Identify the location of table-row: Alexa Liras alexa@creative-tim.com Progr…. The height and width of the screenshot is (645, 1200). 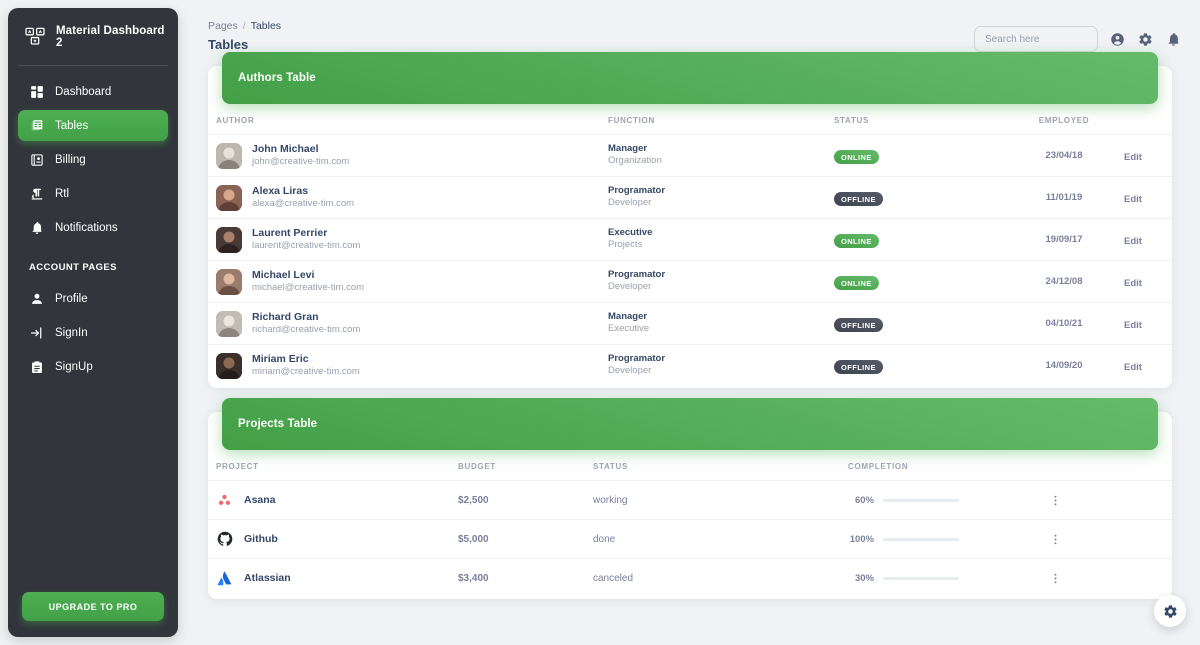
(690, 197).